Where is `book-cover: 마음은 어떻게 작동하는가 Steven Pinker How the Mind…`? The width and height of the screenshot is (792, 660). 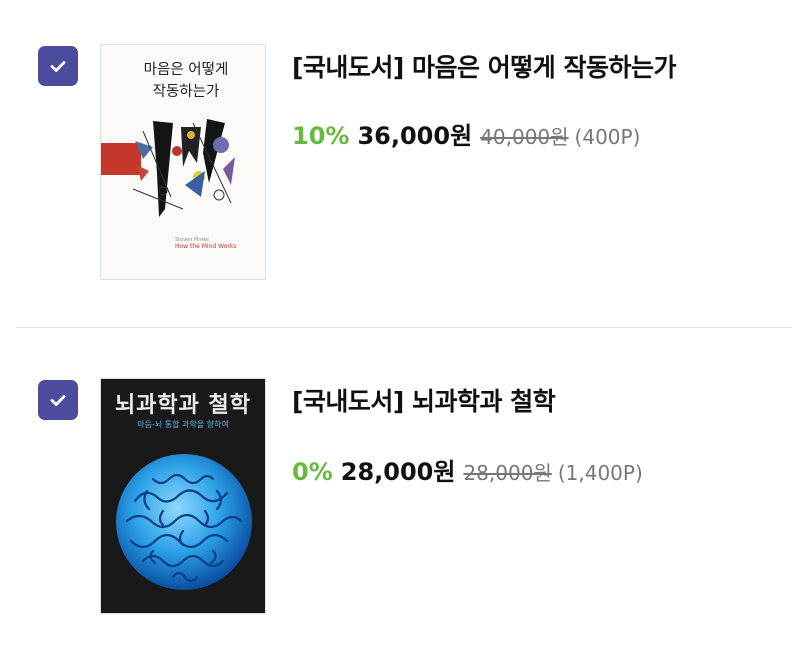
book-cover: 마음은 어떻게 작동하는가 Steven Pinker How the Mind… is located at coordinates (183, 162).